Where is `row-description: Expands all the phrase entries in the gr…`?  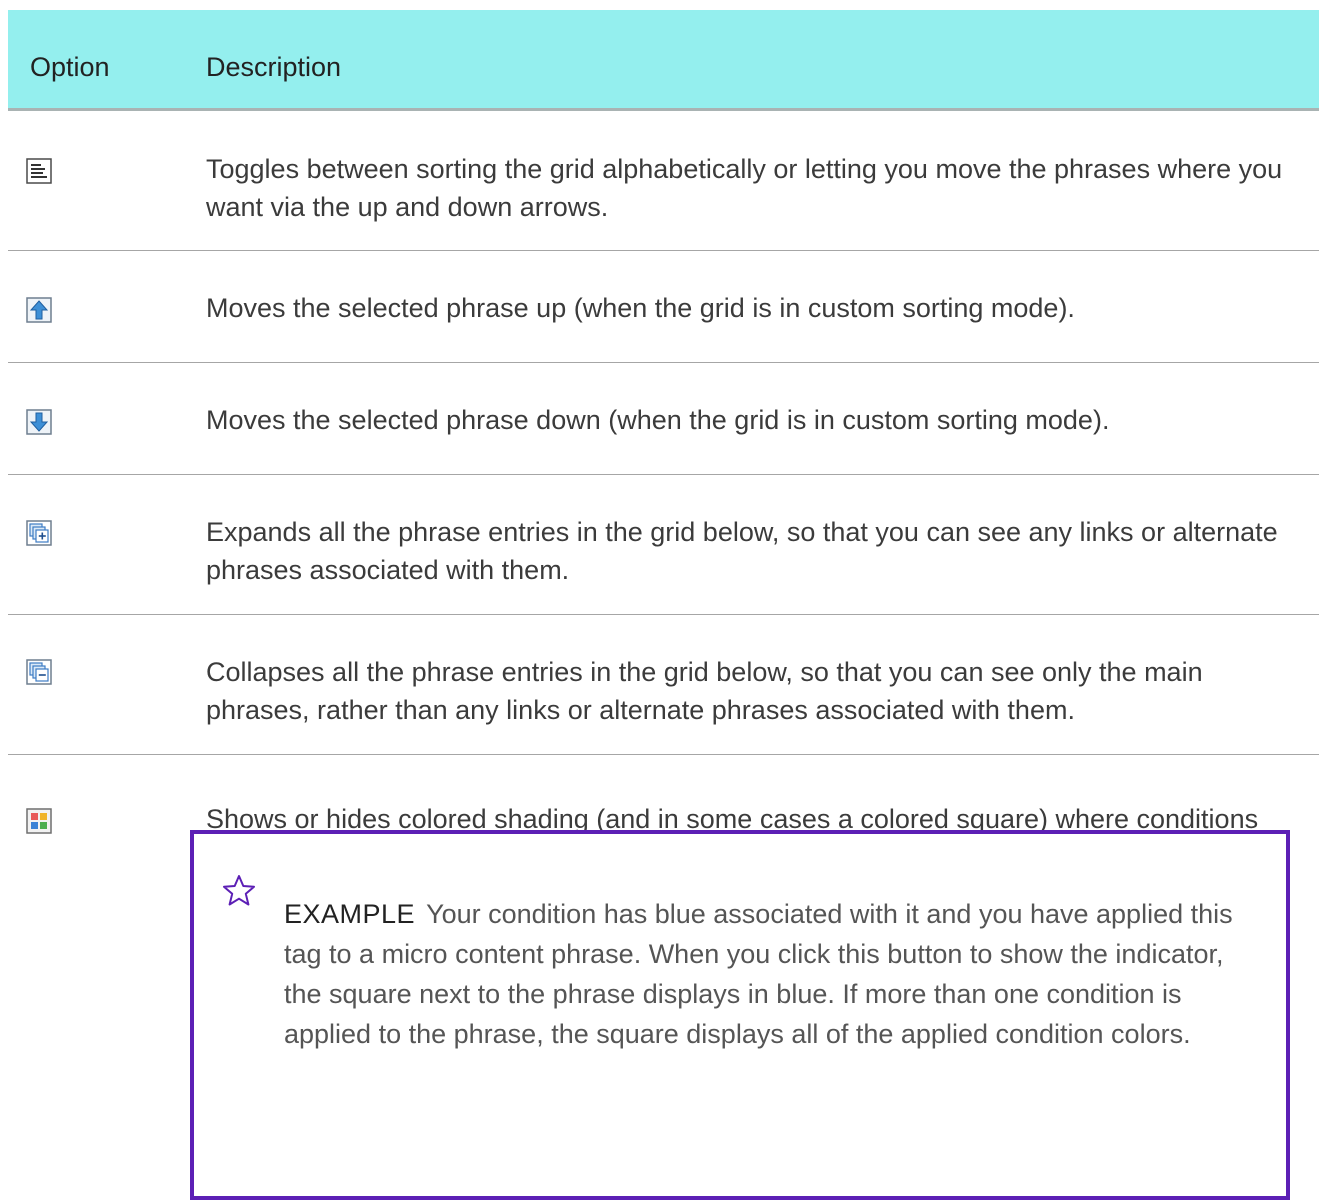 row-description: Expands all the phrase entries in the gr… is located at coordinates (742, 551).